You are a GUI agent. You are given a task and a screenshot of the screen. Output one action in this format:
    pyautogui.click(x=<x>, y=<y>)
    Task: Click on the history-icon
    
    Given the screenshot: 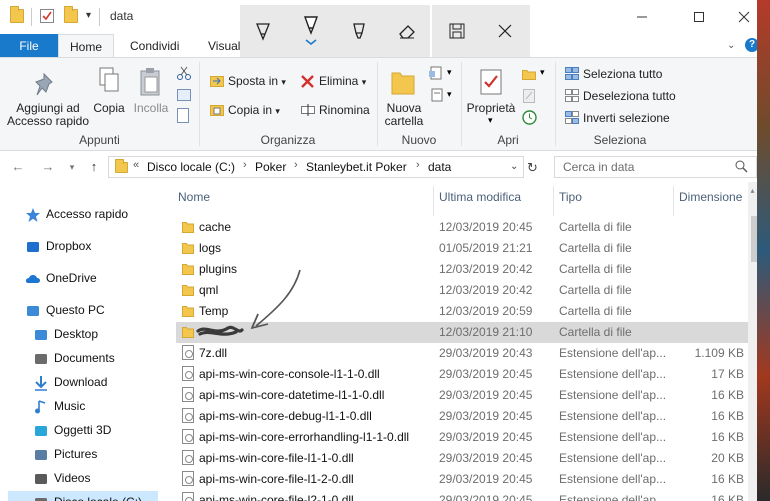 What is the action you would take?
    pyautogui.click(x=529, y=117)
    